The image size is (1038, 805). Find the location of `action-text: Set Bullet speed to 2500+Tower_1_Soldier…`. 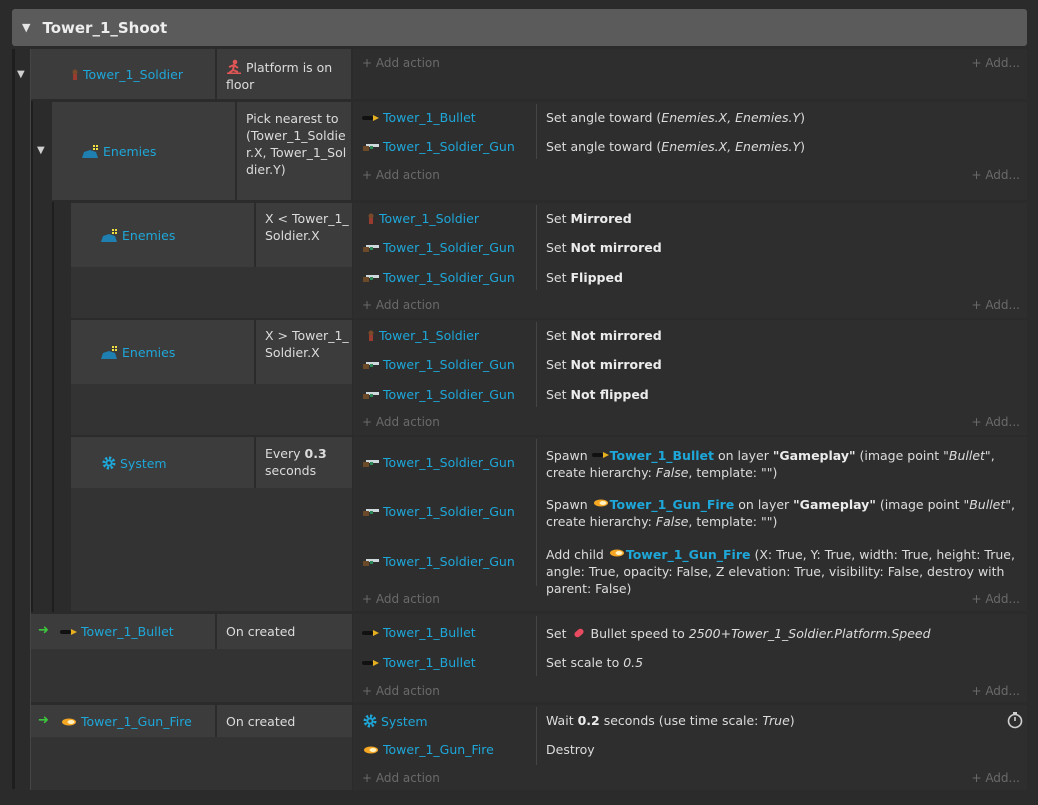

action-text: Set Bullet speed to 2500+Tower_1_Soldier… is located at coordinates (738, 633).